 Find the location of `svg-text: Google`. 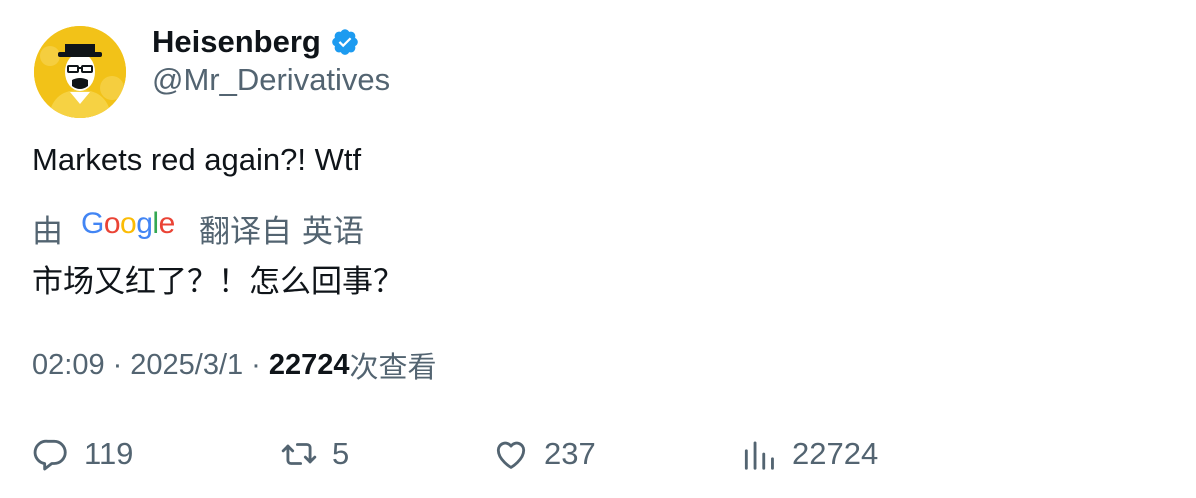

svg-text: Google is located at coordinates (128, 223).